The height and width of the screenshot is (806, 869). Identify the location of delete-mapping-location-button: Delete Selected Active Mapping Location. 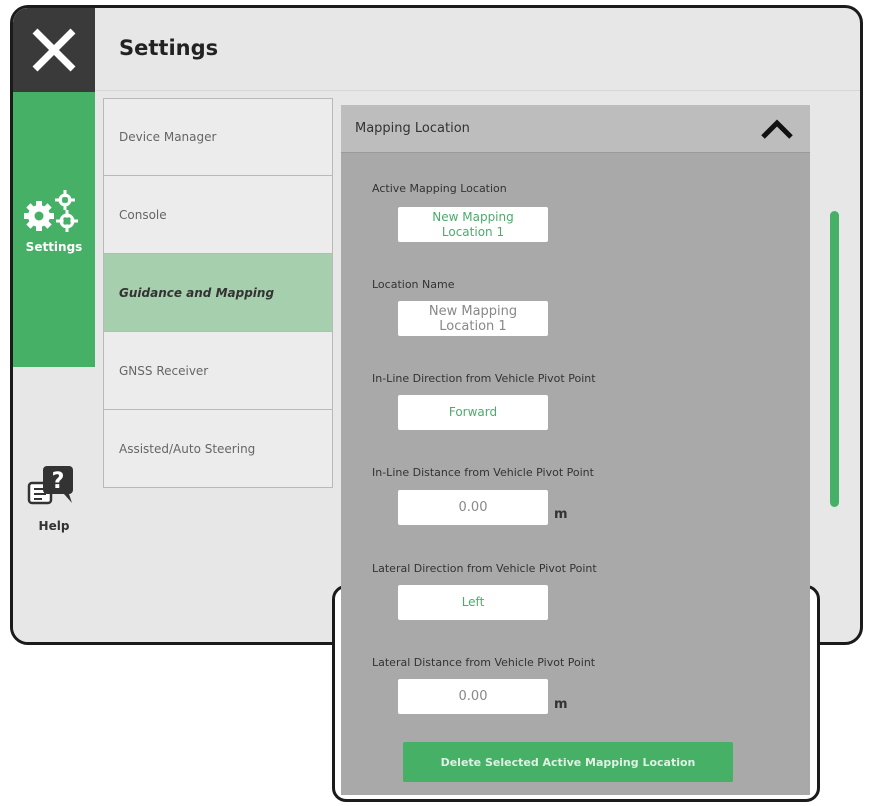
(568, 762).